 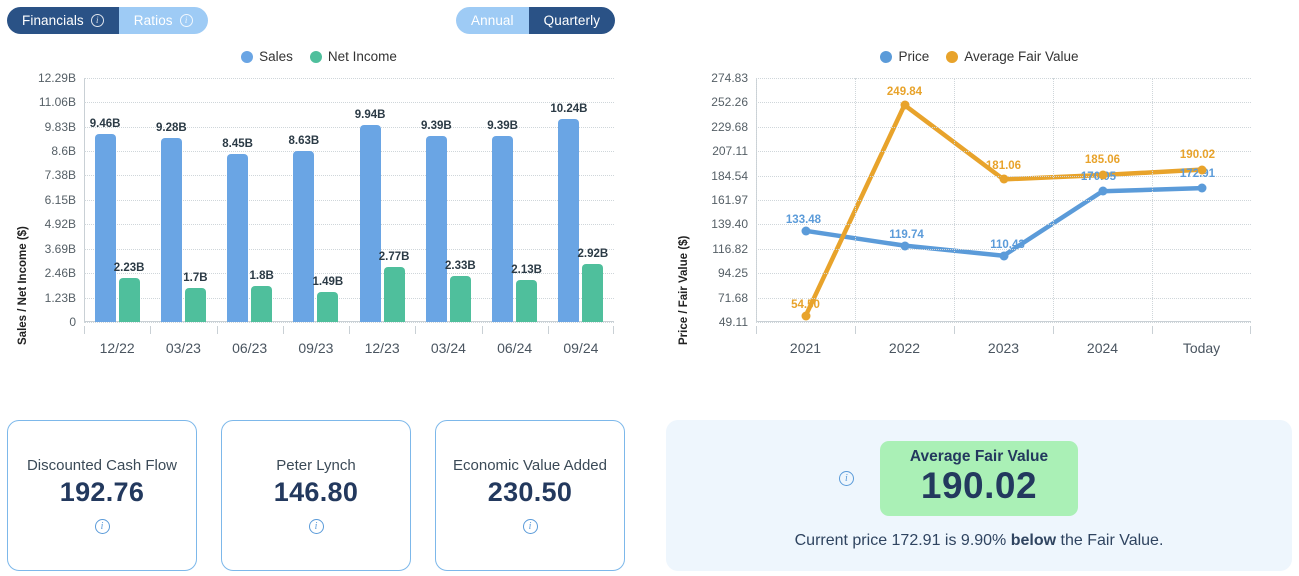 What do you see at coordinates (1021, 56) in the screenshot?
I see `legend-label-average-fair-value: Average Fair Value` at bounding box center [1021, 56].